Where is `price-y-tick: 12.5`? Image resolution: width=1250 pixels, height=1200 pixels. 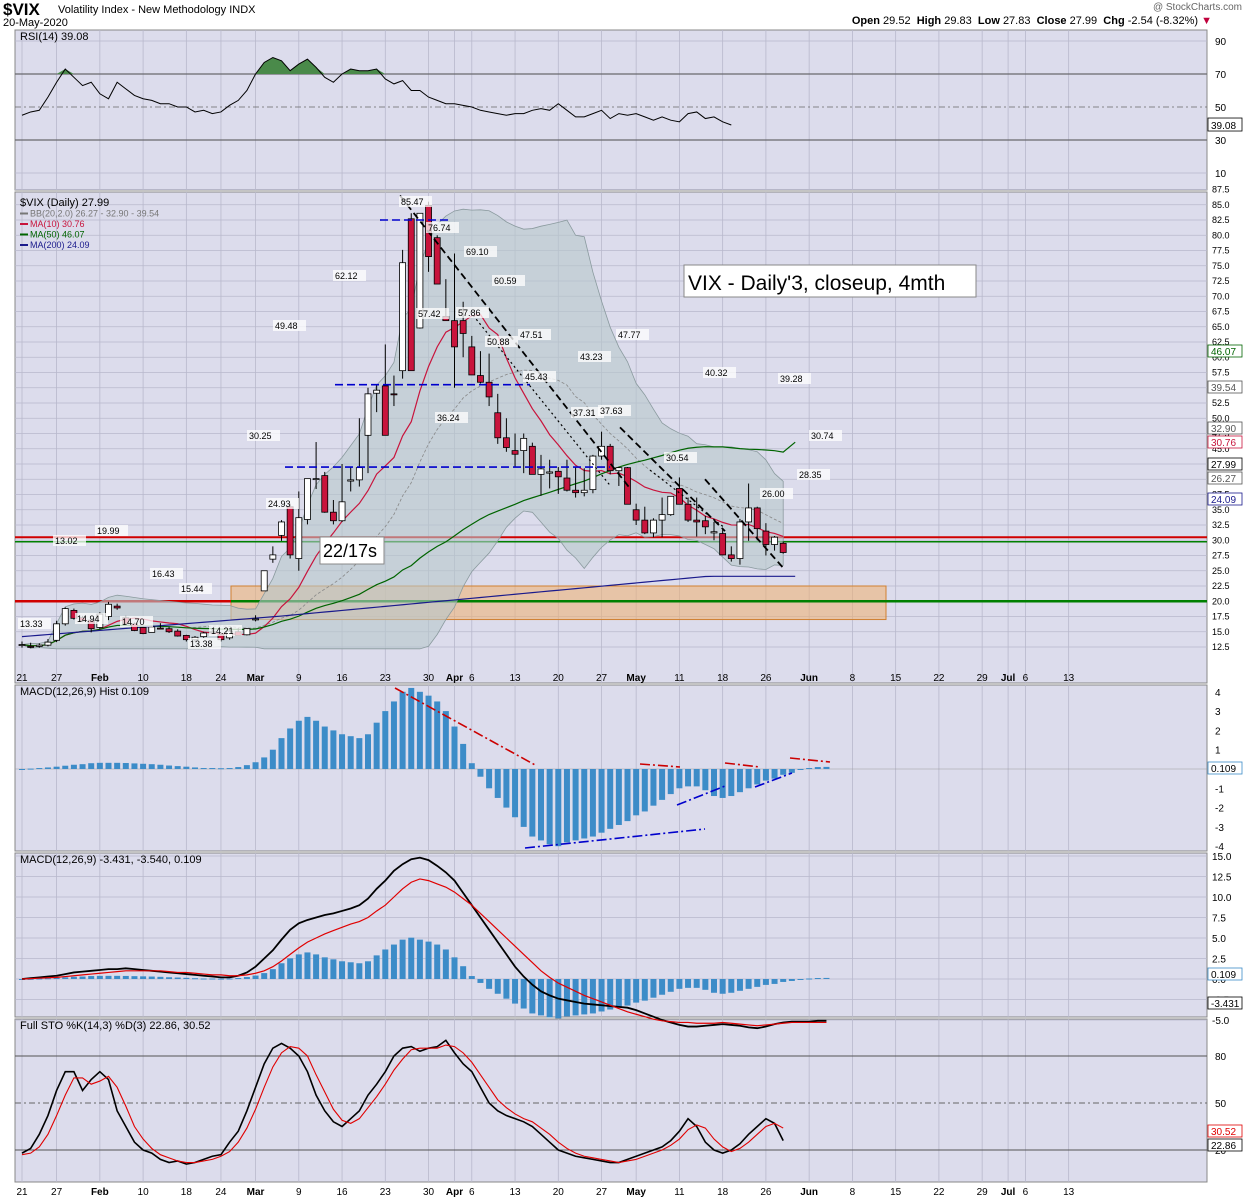
price-y-tick: 12.5 is located at coordinates (1221, 647).